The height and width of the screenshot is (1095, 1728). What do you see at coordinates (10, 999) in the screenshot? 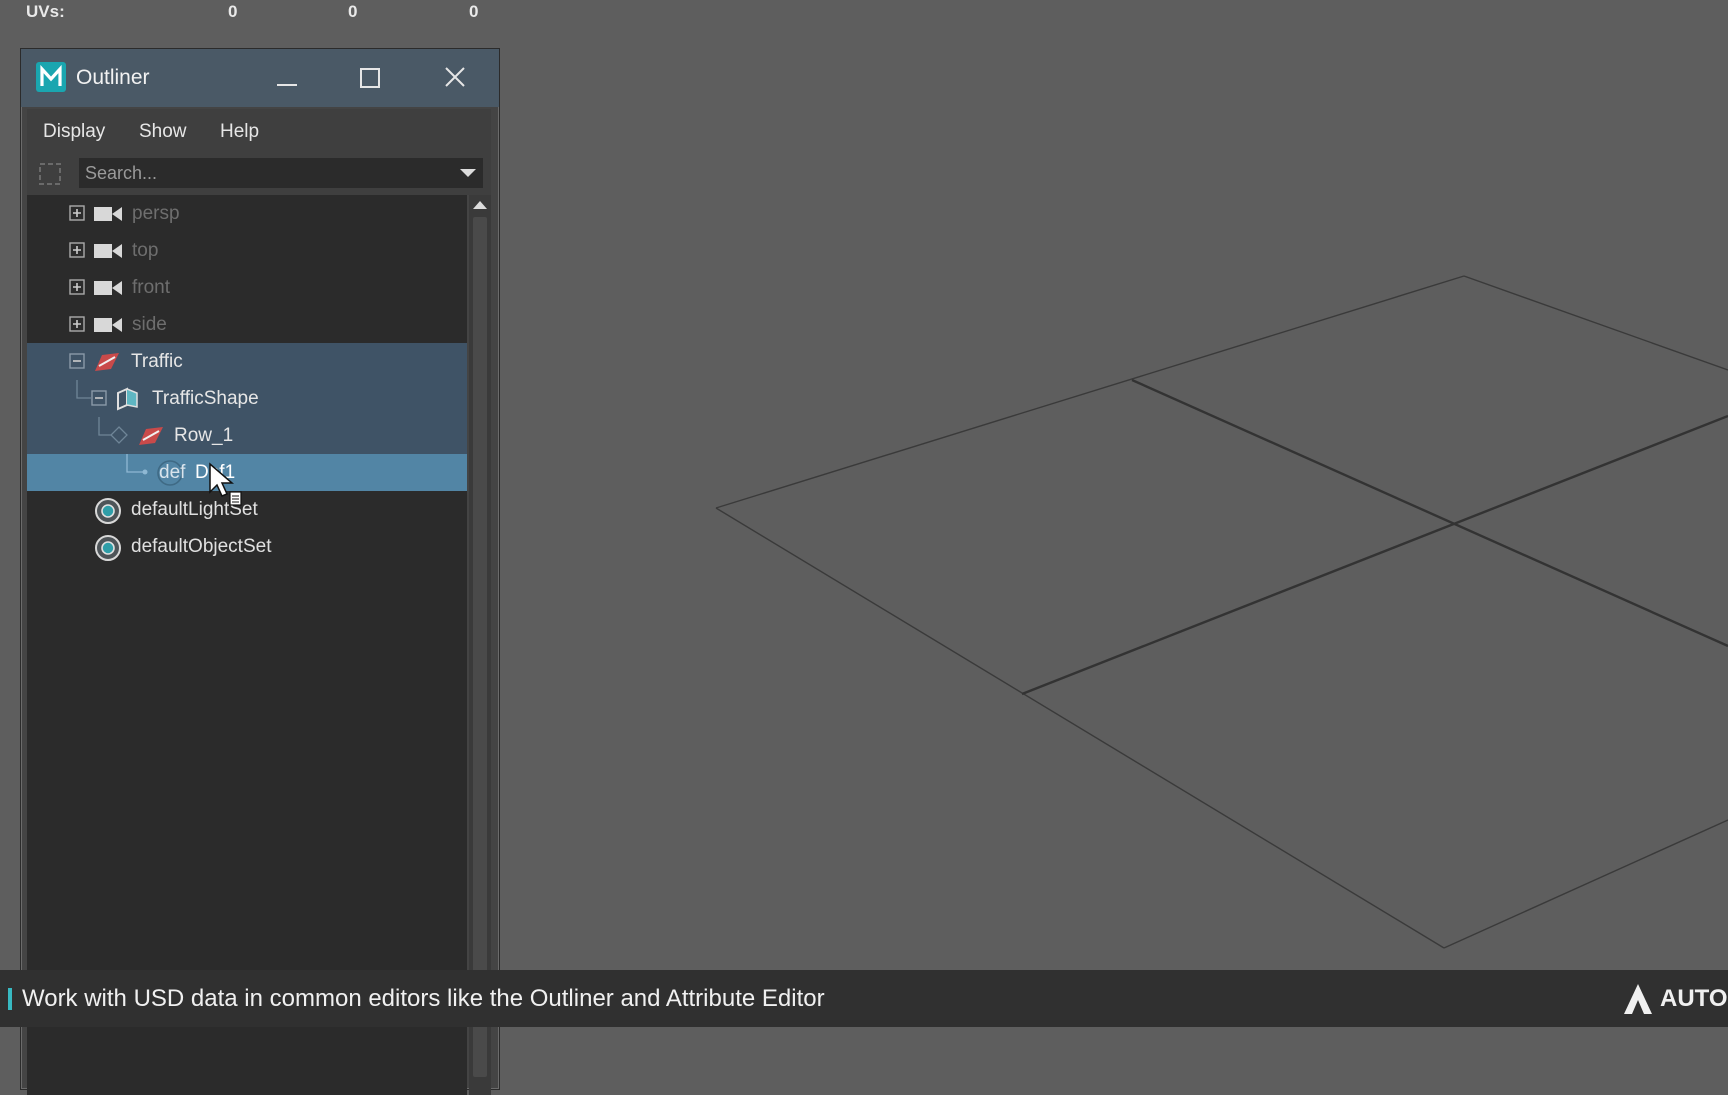
I see `caption-accent` at bounding box center [10, 999].